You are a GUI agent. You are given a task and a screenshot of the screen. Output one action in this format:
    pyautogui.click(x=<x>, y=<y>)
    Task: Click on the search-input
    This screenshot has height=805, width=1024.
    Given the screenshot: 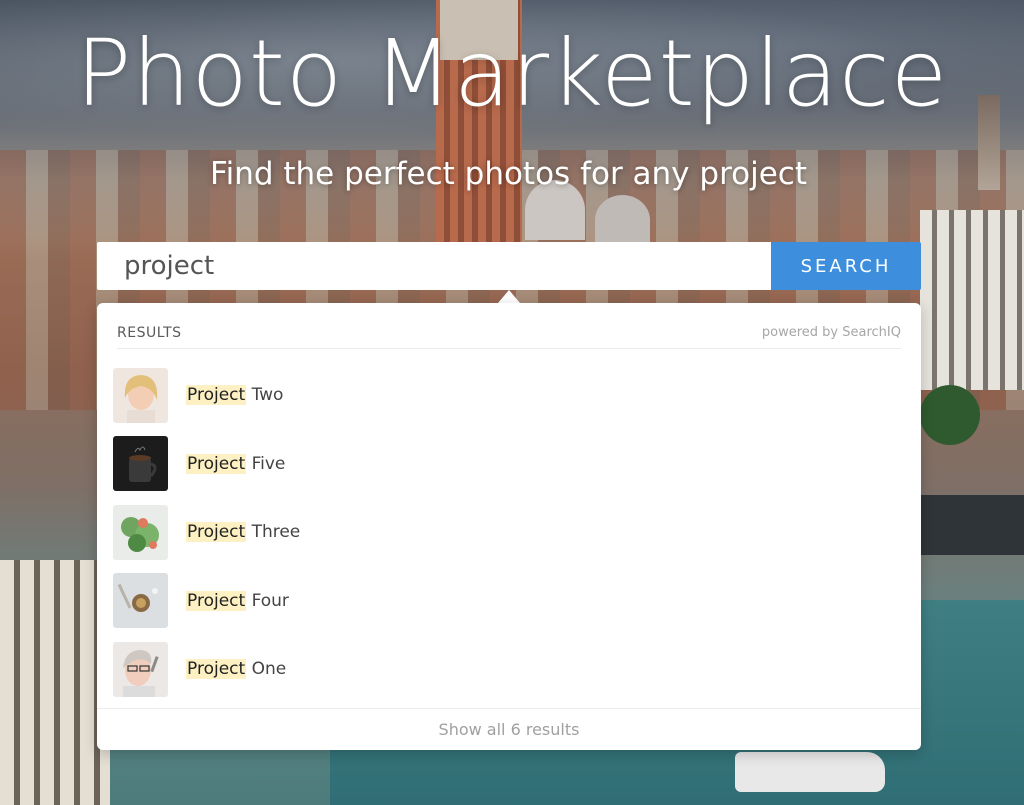 What is the action you would take?
    pyautogui.click(x=434, y=266)
    